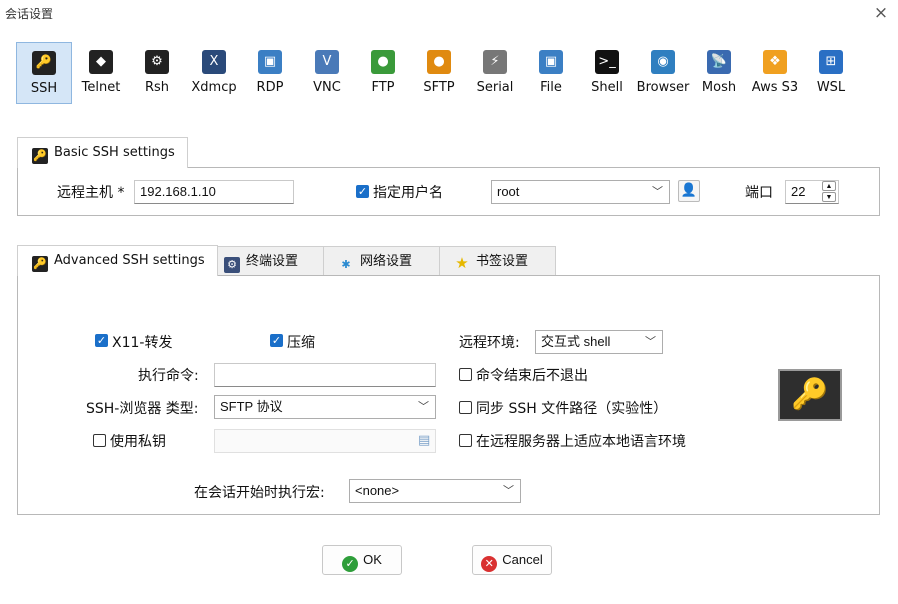  I want to click on locale-label: 在远程服务器上适应本地语言环境, so click(581, 442).